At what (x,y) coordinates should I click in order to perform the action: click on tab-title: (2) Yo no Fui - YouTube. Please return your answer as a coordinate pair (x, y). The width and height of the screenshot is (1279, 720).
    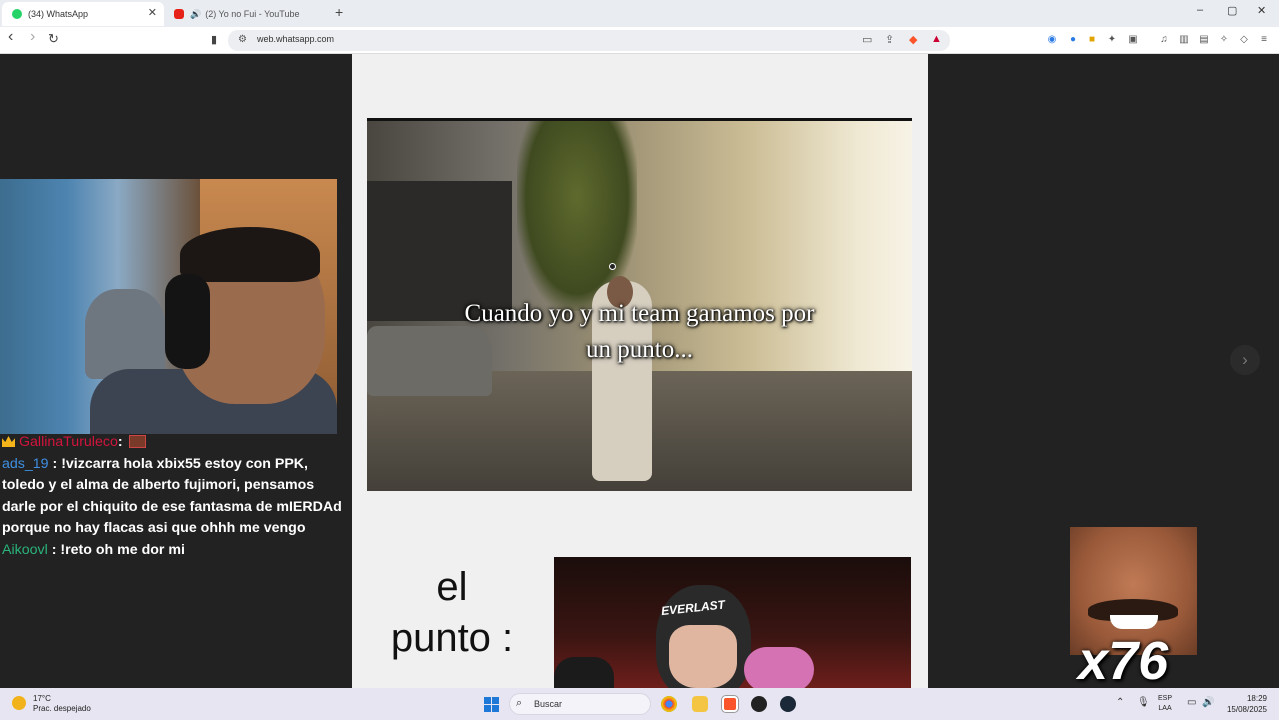
    Looking at the image, I should click on (252, 14).